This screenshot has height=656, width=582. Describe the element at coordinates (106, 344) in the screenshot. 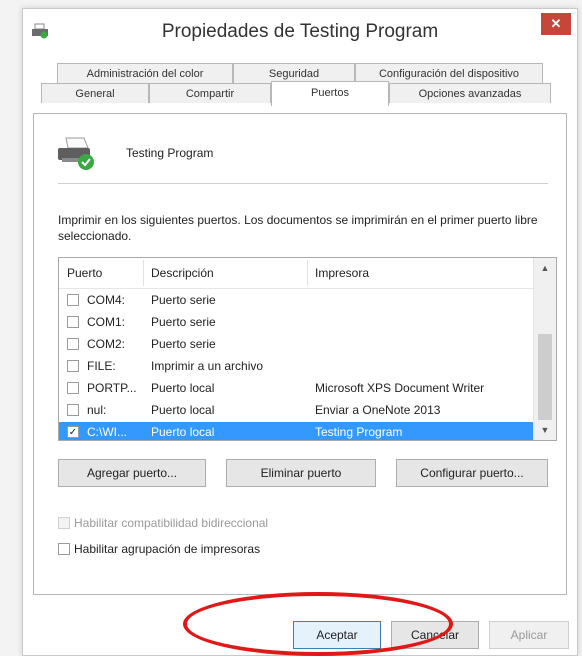

I see `port-name: COM2:` at that location.